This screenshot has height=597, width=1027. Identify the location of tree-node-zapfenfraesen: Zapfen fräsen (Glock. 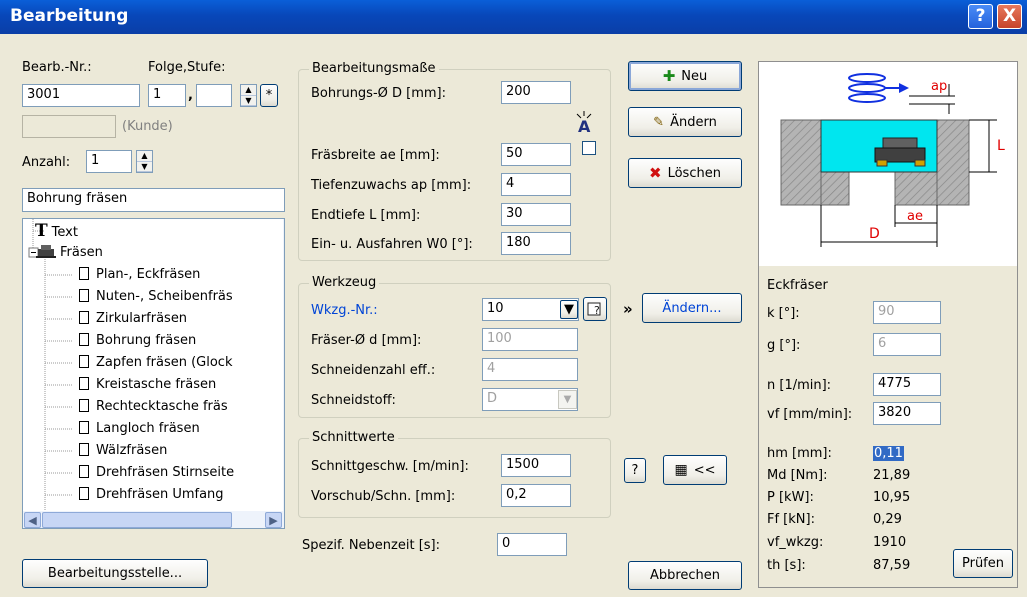
(156, 363).